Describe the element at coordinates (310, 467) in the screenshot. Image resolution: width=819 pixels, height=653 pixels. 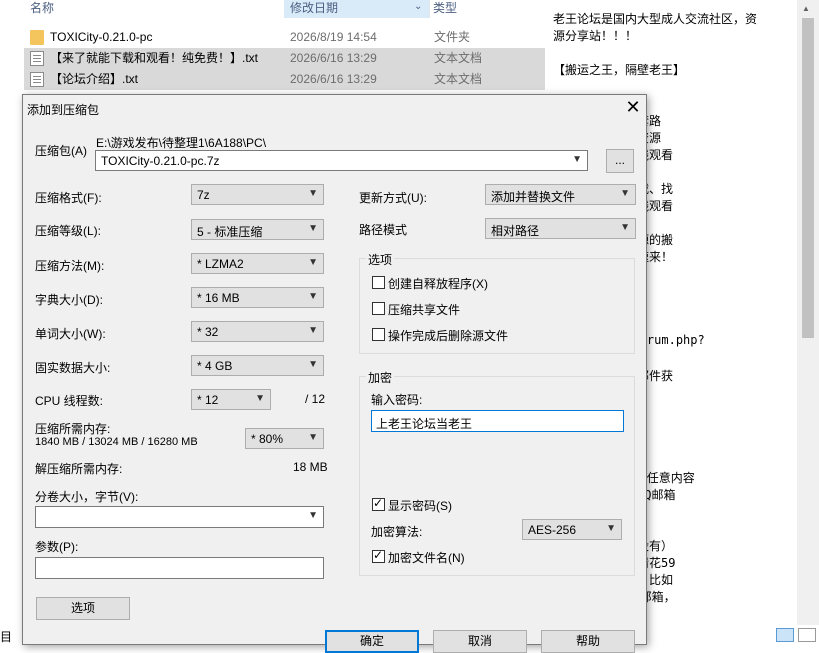
I see `decomp-memory-value: 18 MB` at that location.